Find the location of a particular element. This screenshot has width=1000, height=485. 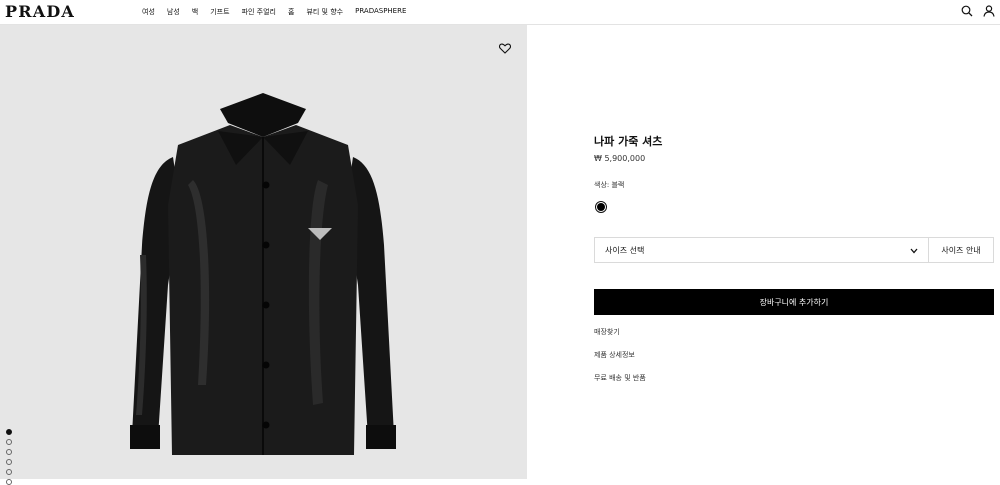

nav-item-women: 여성 is located at coordinates (148, 12).